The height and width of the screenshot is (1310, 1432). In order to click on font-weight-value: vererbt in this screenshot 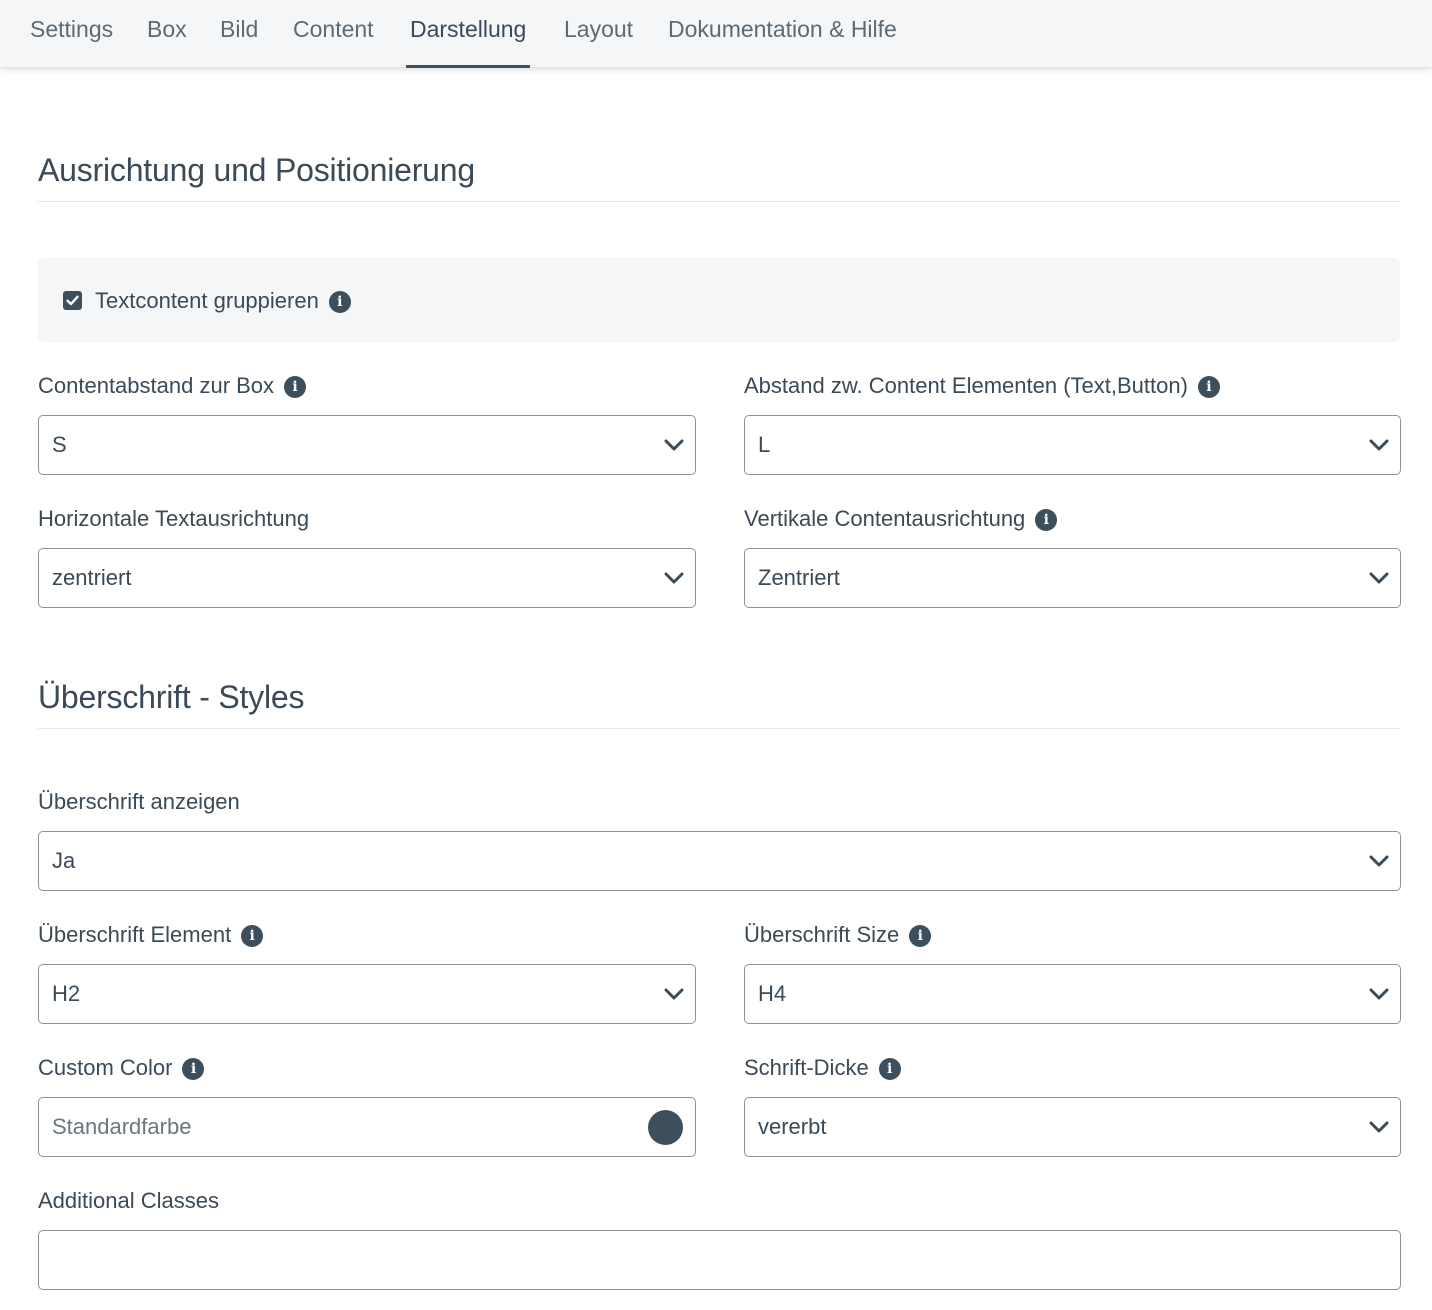, I will do `click(792, 1126)`.